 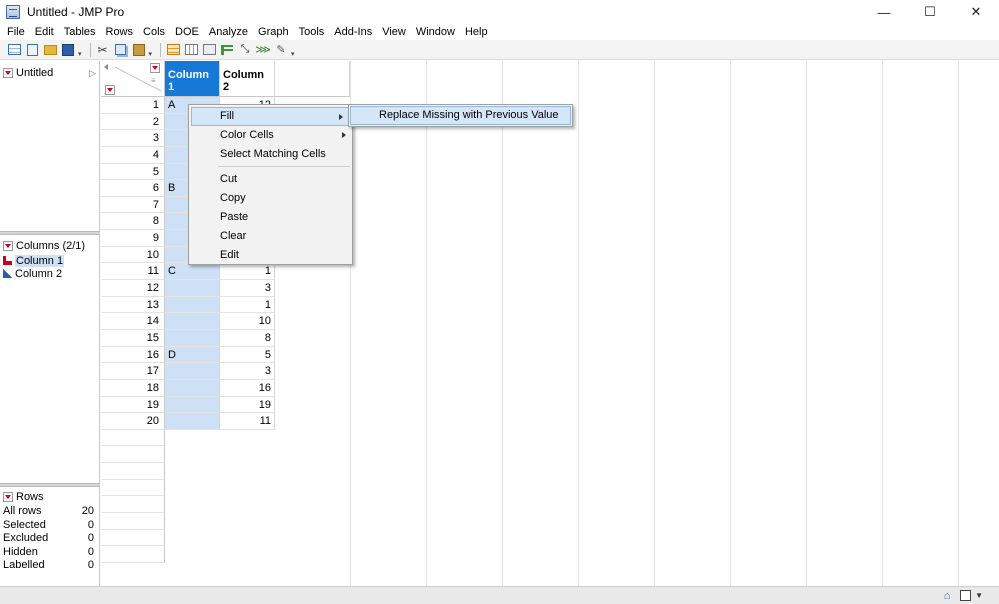 What do you see at coordinates (155, 68) in the screenshot?
I see `columns-red-triangle-icon` at bounding box center [155, 68].